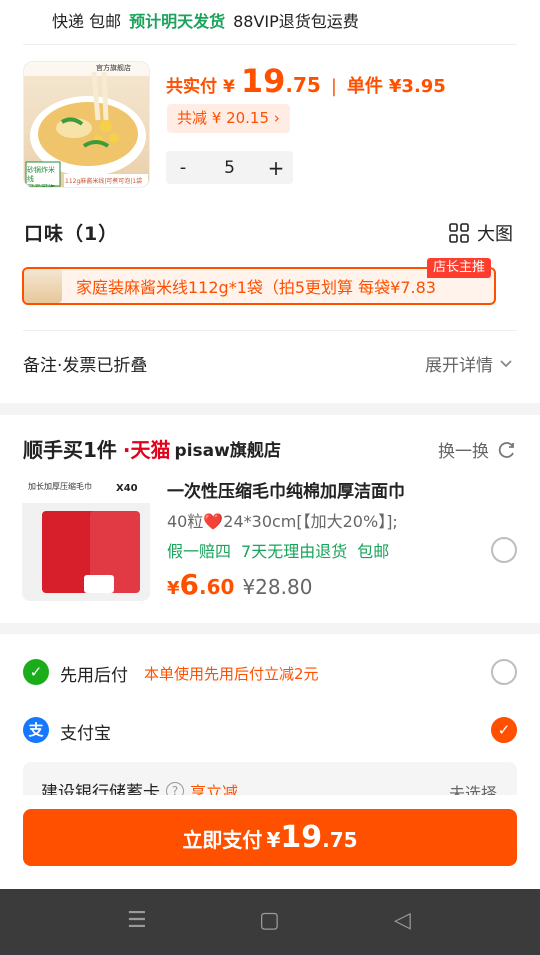 This screenshot has width=540, height=955. I want to click on pay-option-name: 先用后付, so click(94, 676).